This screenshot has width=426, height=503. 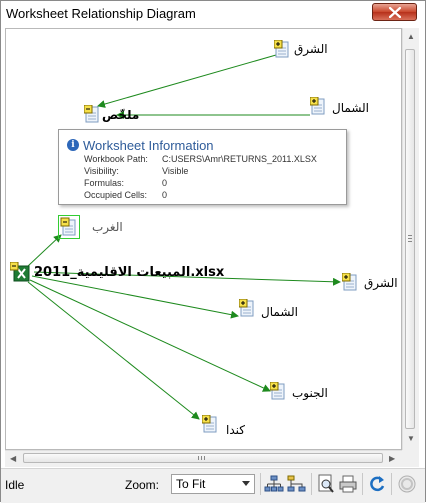 I want to click on edge-workbook-to-west, so click(x=44, y=250).